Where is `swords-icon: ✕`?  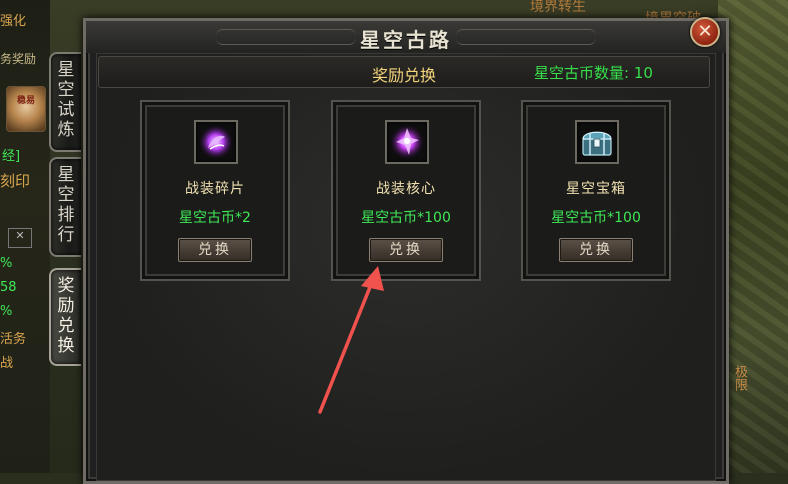
swords-icon: ✕ is located at coordinates (20, 238).